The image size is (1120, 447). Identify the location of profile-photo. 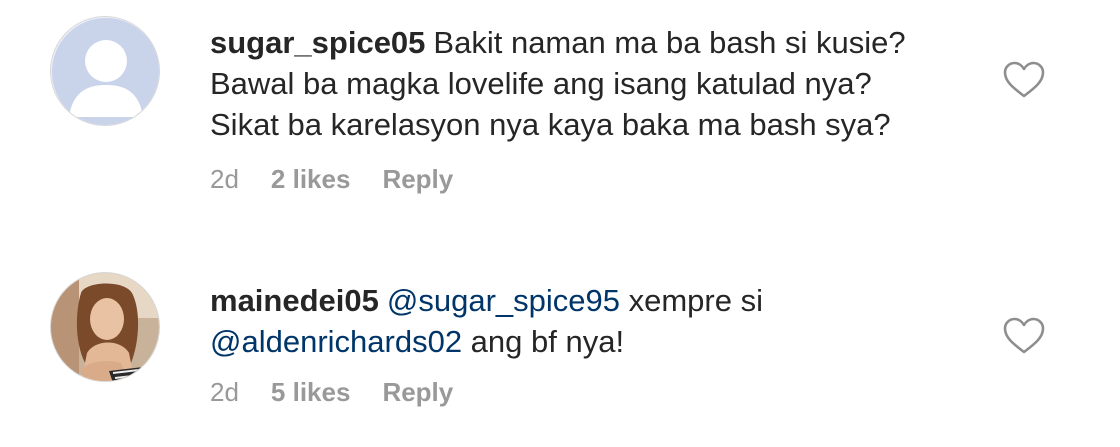
(105, 327).